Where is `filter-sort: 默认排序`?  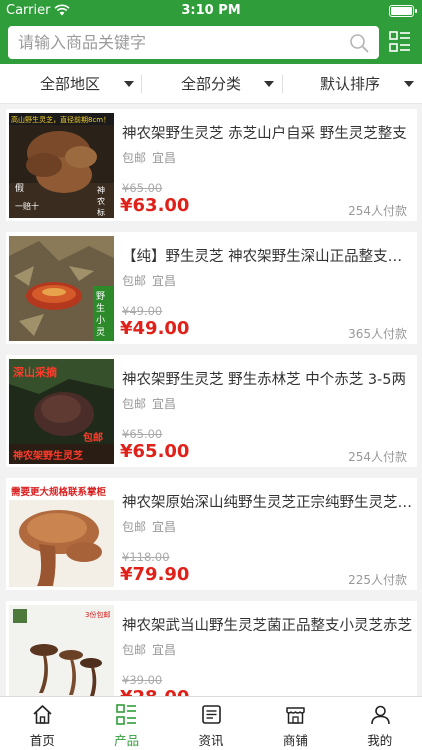 filter-sort: 默认排序 is located at coordinates (370, 84).